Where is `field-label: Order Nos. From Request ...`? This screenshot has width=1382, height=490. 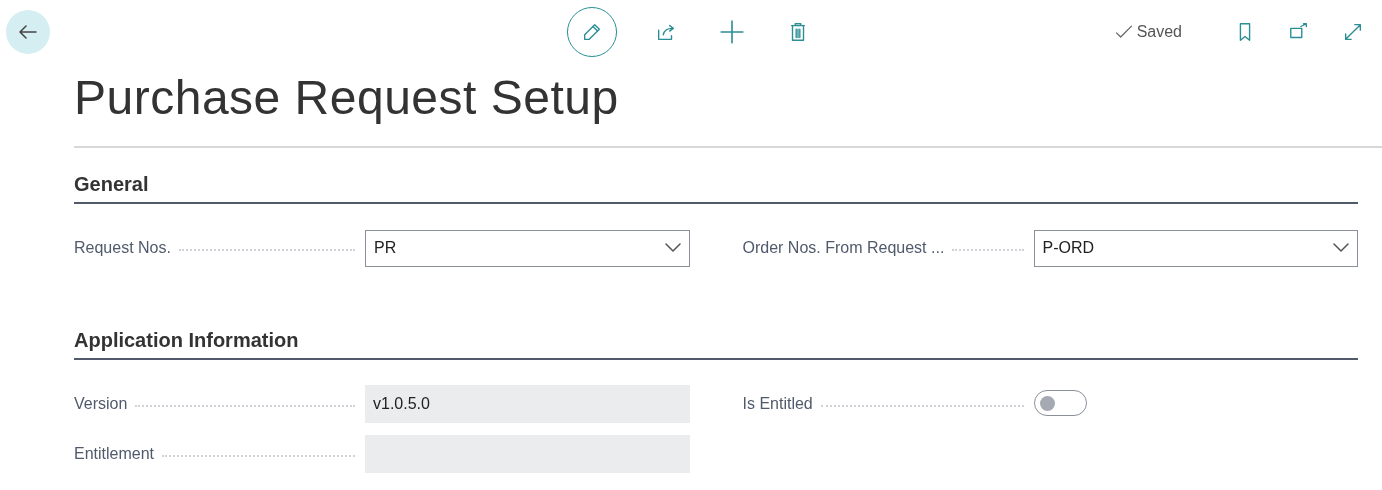
field-label: Order Nos. From Request ... is located at coordinates (843, 248).